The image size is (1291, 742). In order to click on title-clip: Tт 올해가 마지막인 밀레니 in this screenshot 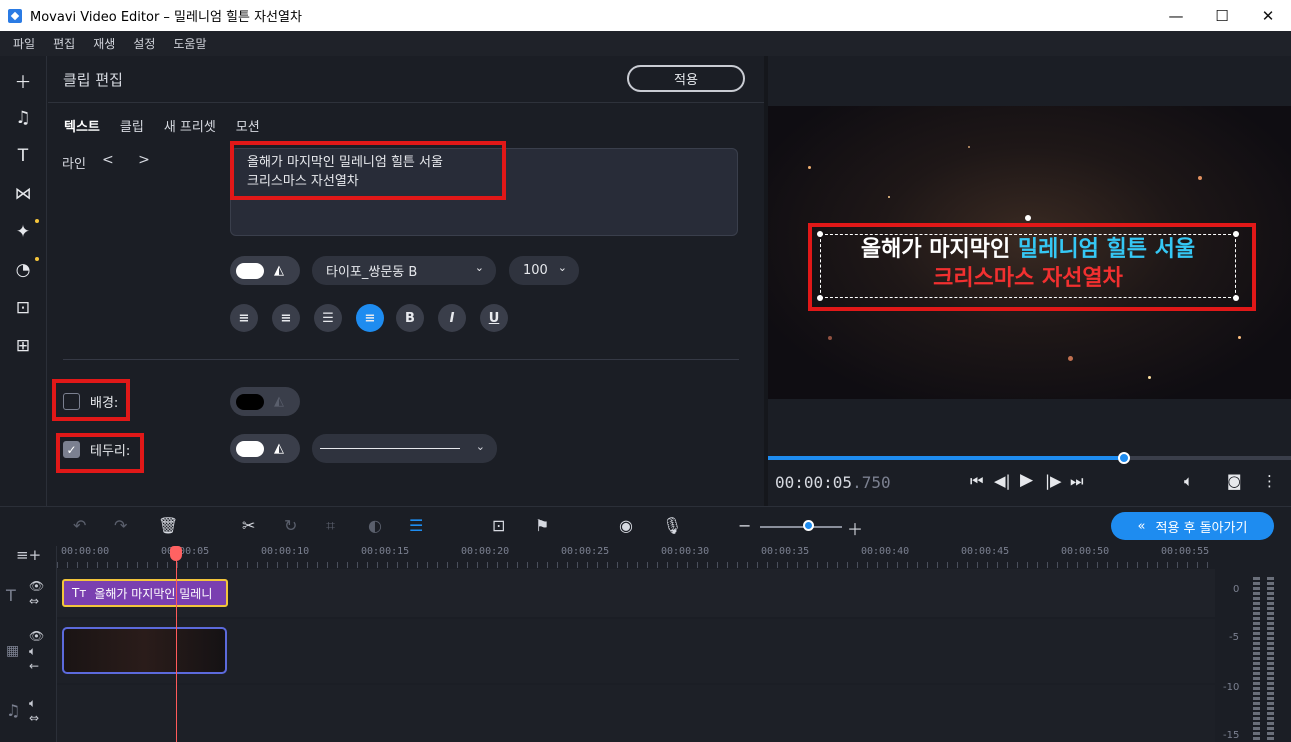, I will do `click(145, 593)`.